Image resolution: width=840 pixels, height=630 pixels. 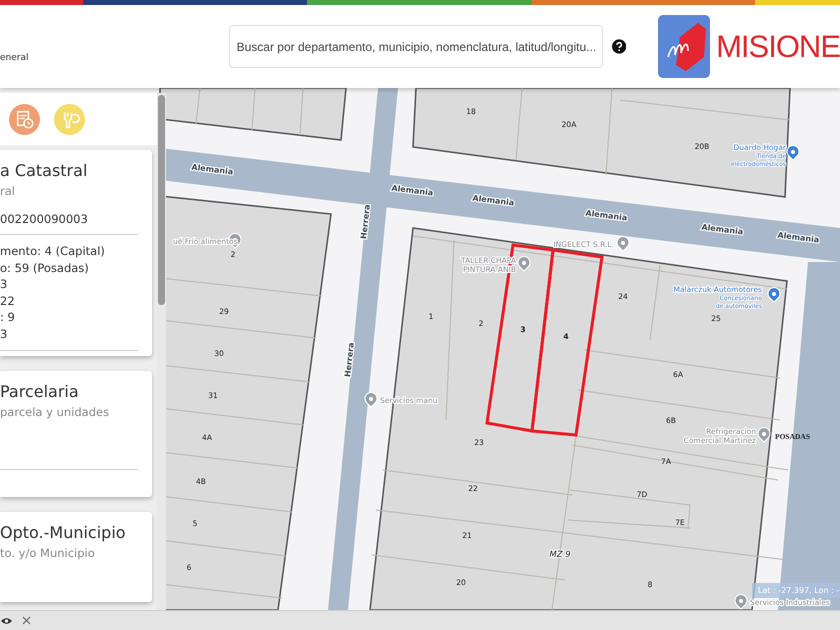 I want to click on close-icon, so click(x=26, y=620).